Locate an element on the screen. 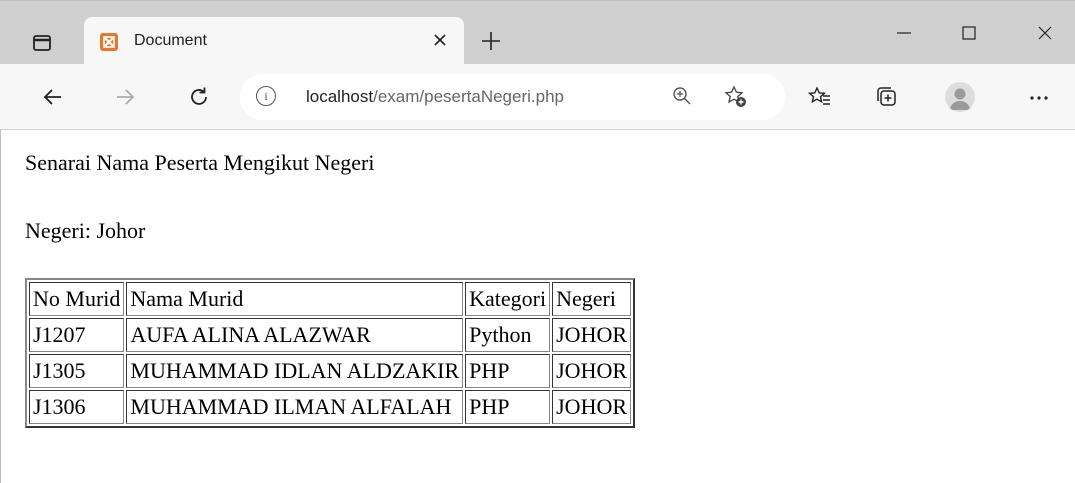  add-favorite-icon is located at coordinates (736, 99).